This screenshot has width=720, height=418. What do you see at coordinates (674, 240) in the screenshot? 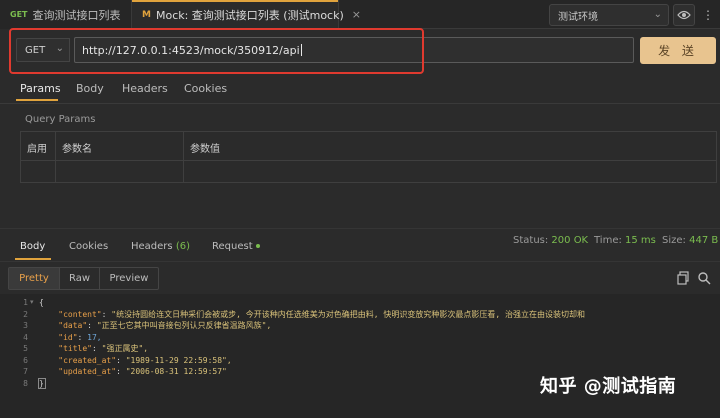
I see `size-label: Size:` at bounding box center [674, 240].